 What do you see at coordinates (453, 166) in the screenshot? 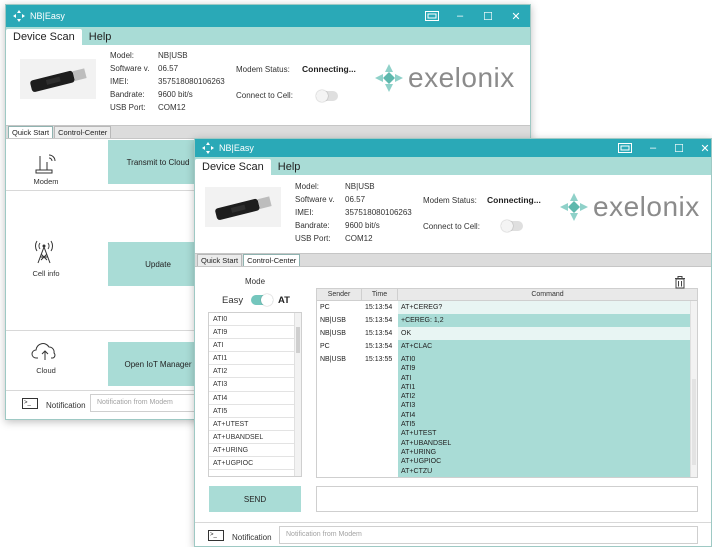
I see `front-menu-bar: Device Scan Help` at bounding box center [453, 166].